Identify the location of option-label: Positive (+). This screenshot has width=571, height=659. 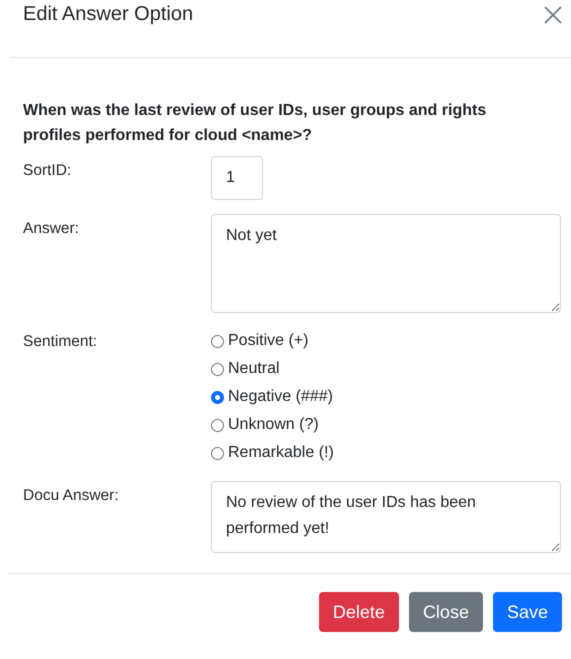
(268, 341).